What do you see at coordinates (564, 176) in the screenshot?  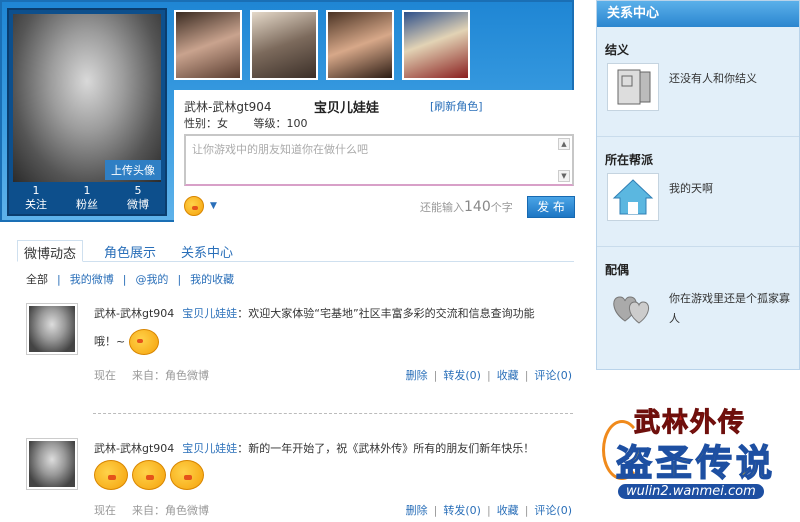 I see `scroll-down-arrow-icon: ▼` at bounding box center [564, 176].